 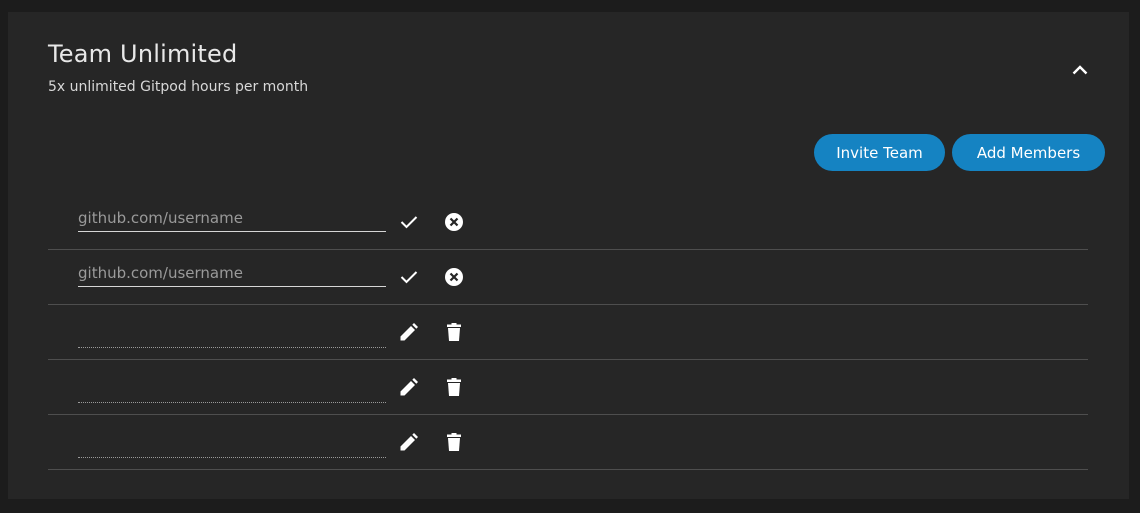 What do you see at coordinates (879, 152) in the screenshot?
I see `invite-team-button: Invite Team` at bounding box center [879, 152].